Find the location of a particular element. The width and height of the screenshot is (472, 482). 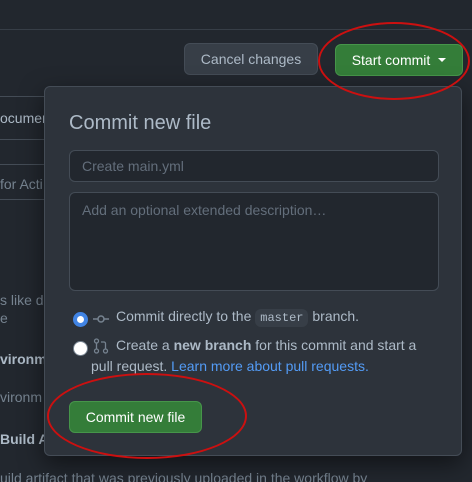

commit-new-file-label: Commit new file is located at coordinates (135, 417).